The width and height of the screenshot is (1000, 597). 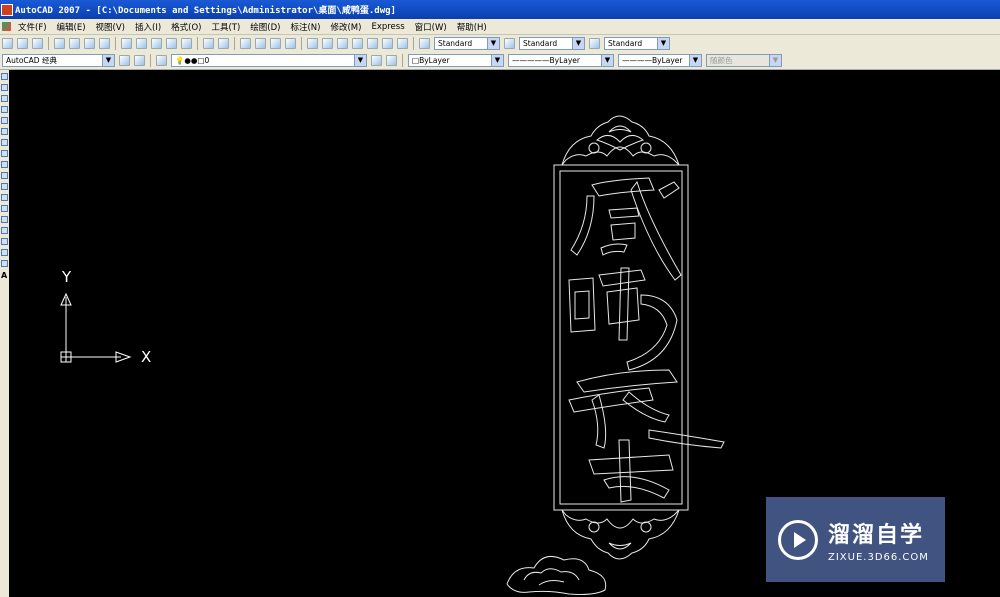 What do you see at coordinates (7, 9) in the screenshot?
I see `autocad-app-icon` at bounding box center [7, 9].